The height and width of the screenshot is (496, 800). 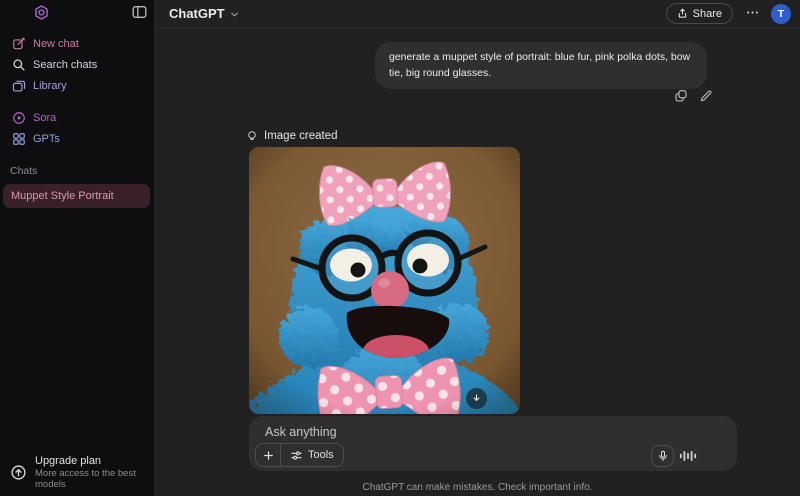 I want to click on sidebar-toggle-button, so click(x=139, y=12).